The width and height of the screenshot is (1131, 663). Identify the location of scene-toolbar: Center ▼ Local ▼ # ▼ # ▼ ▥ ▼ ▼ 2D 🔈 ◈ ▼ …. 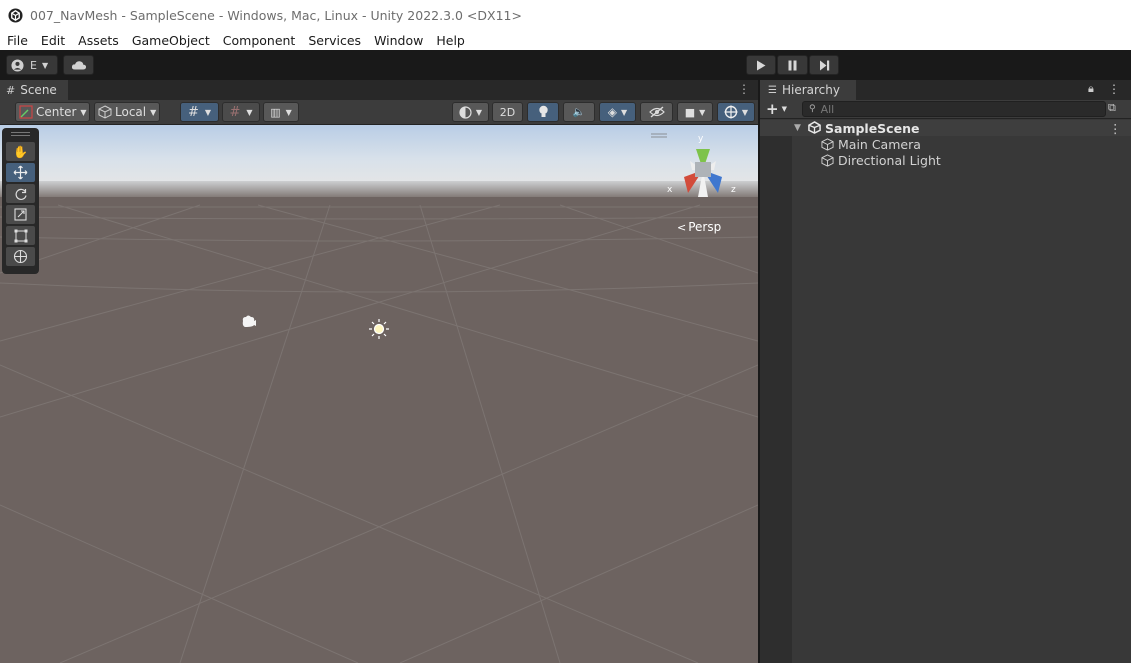
(379, 112).